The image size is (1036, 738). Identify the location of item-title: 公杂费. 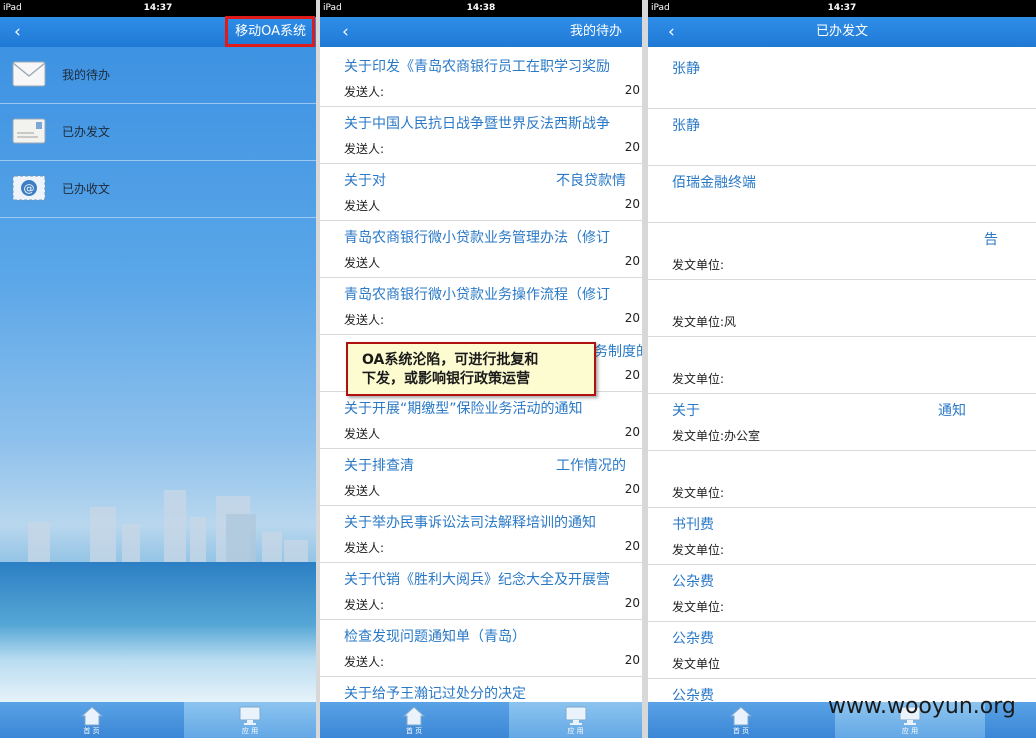
(693, 582).